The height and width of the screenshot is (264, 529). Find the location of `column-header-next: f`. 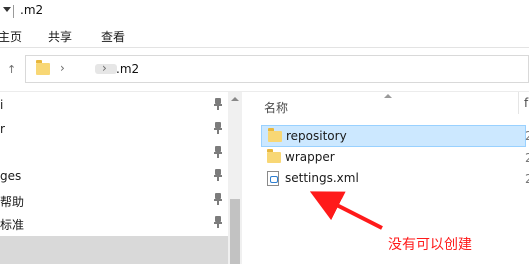

column-header-next: f is located at coordinates (526, 103).